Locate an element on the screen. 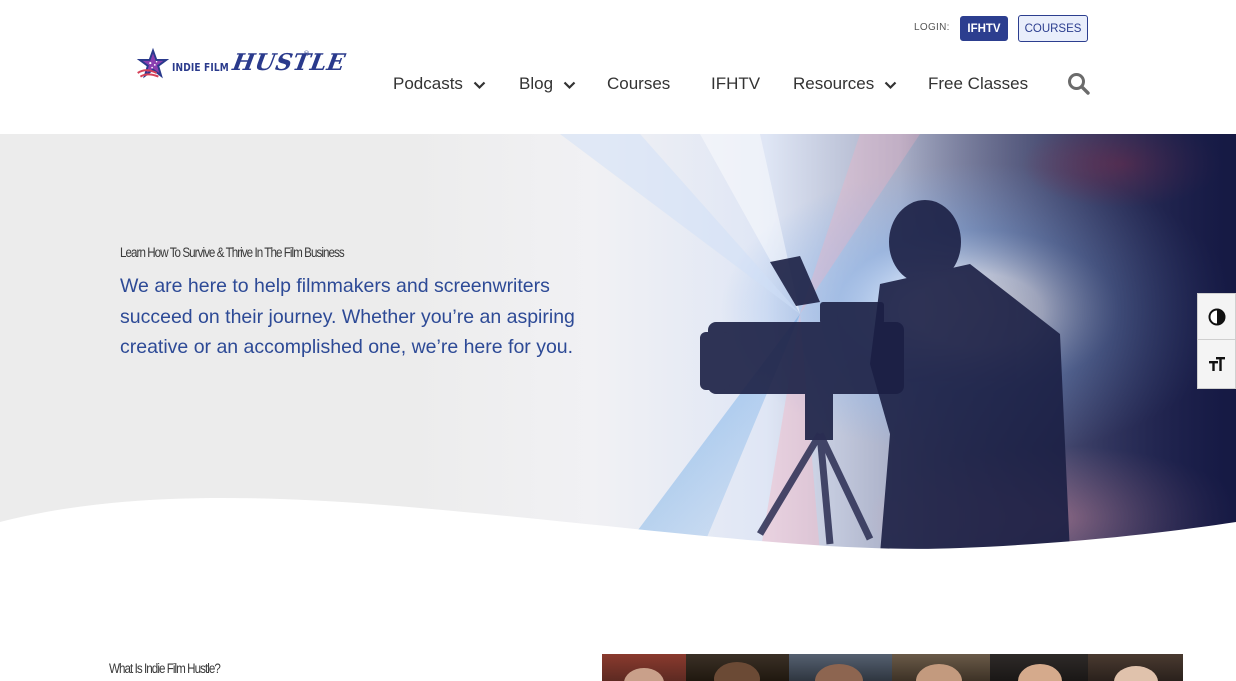  nav-item-label: Resources is located at coordinates (834, 83).